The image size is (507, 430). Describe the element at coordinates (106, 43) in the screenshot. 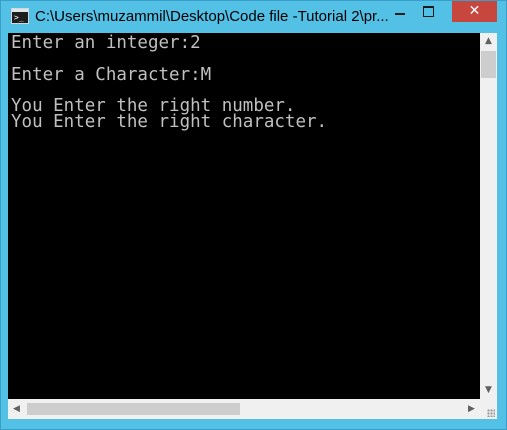

I see `console-line: Enter an integer:2` at that location.